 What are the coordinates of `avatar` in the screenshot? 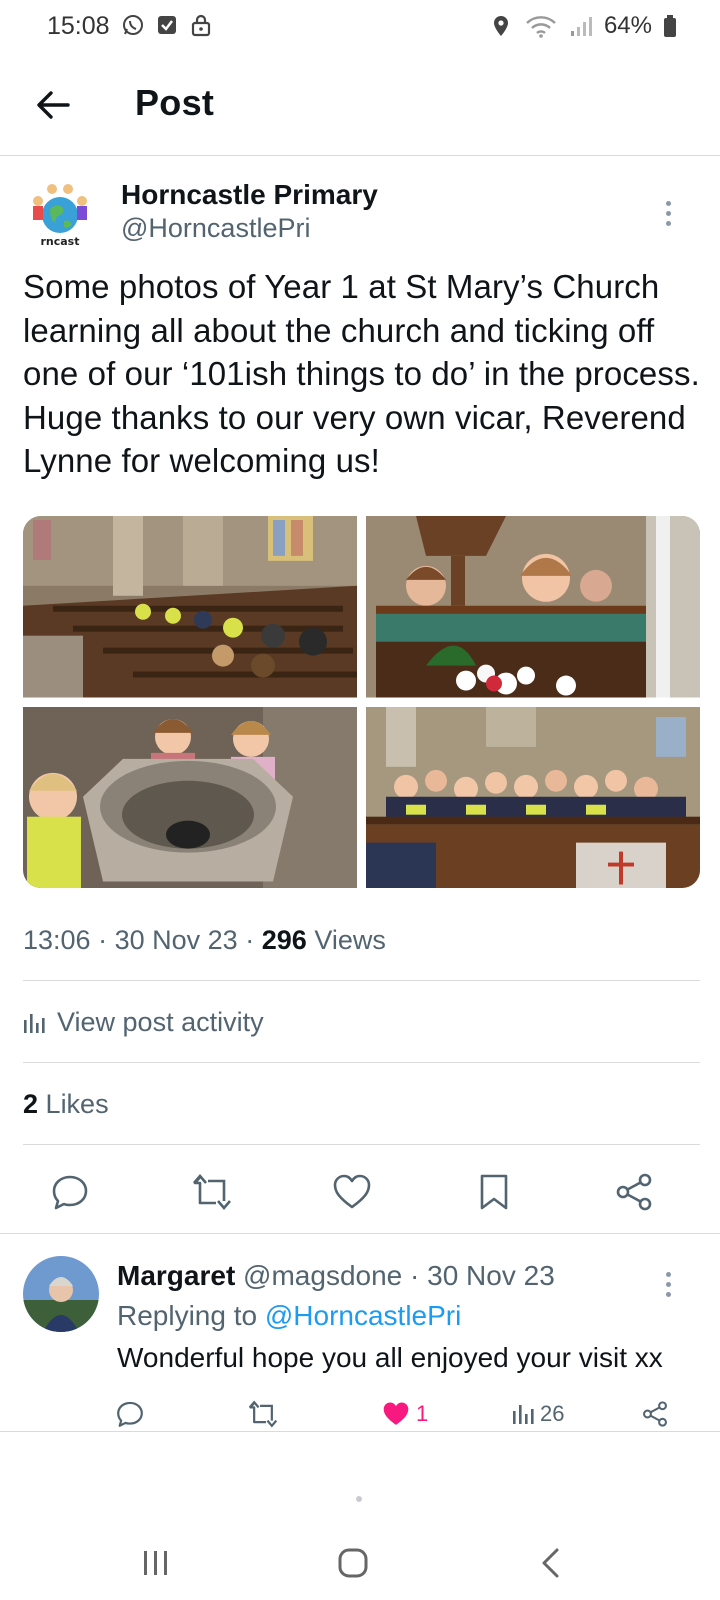 It's located at (61, 1294).